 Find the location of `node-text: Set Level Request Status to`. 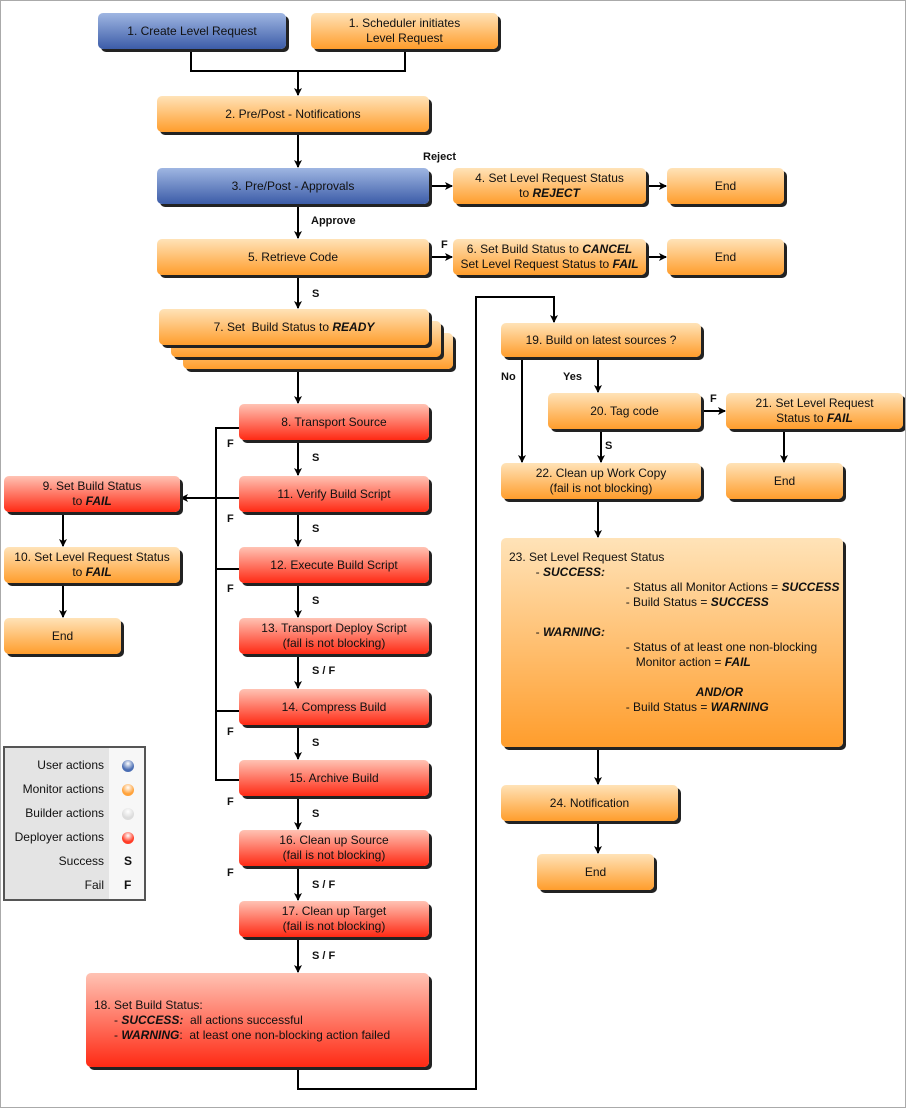

node-text: Set Level Request Status to is located at coordinates (536, 264).